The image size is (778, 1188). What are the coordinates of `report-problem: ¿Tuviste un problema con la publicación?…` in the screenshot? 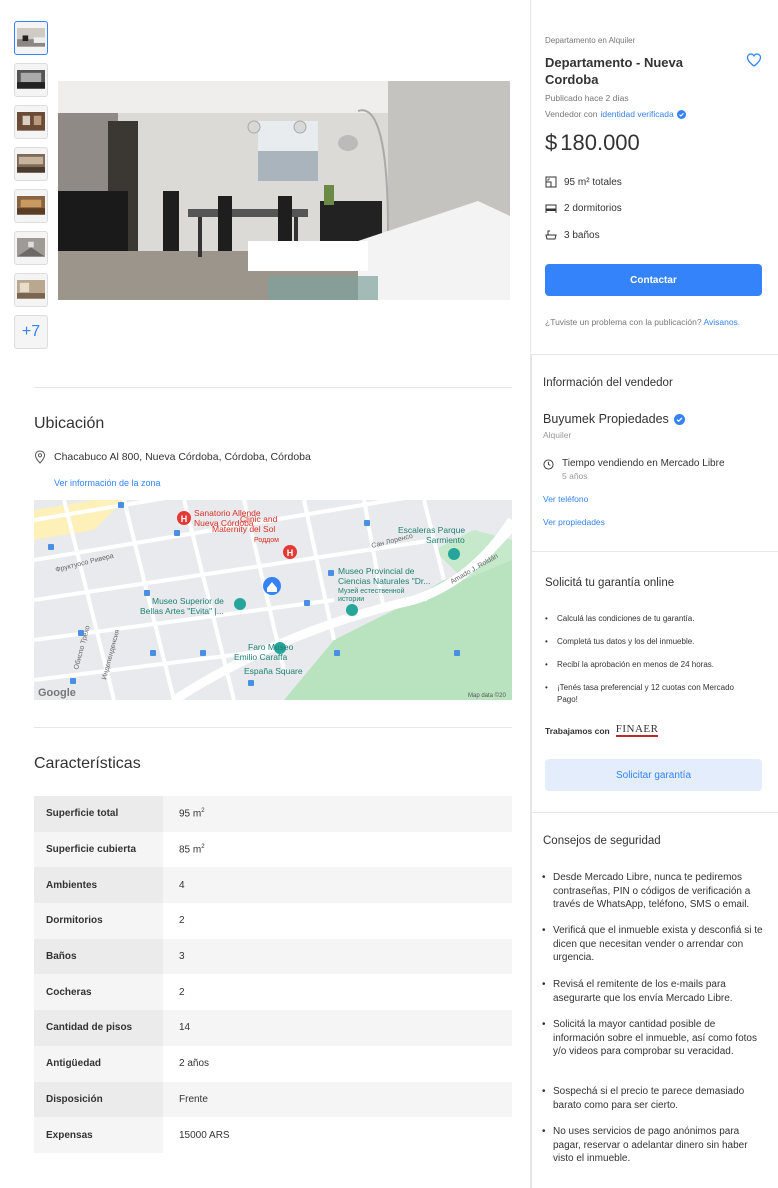 It's located at (642, 322).